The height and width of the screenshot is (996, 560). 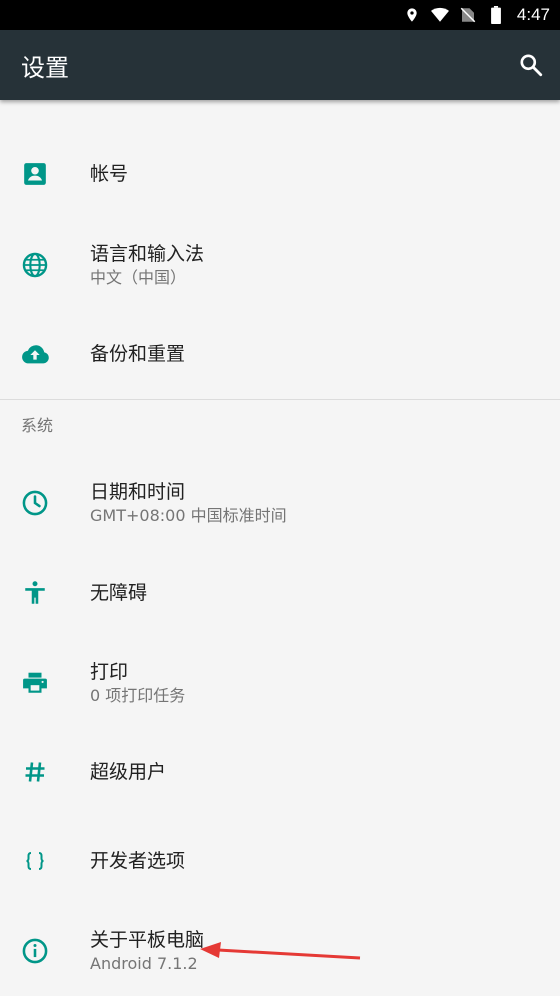 I want to click on no-sim-icon, so click(x=468, y=15).